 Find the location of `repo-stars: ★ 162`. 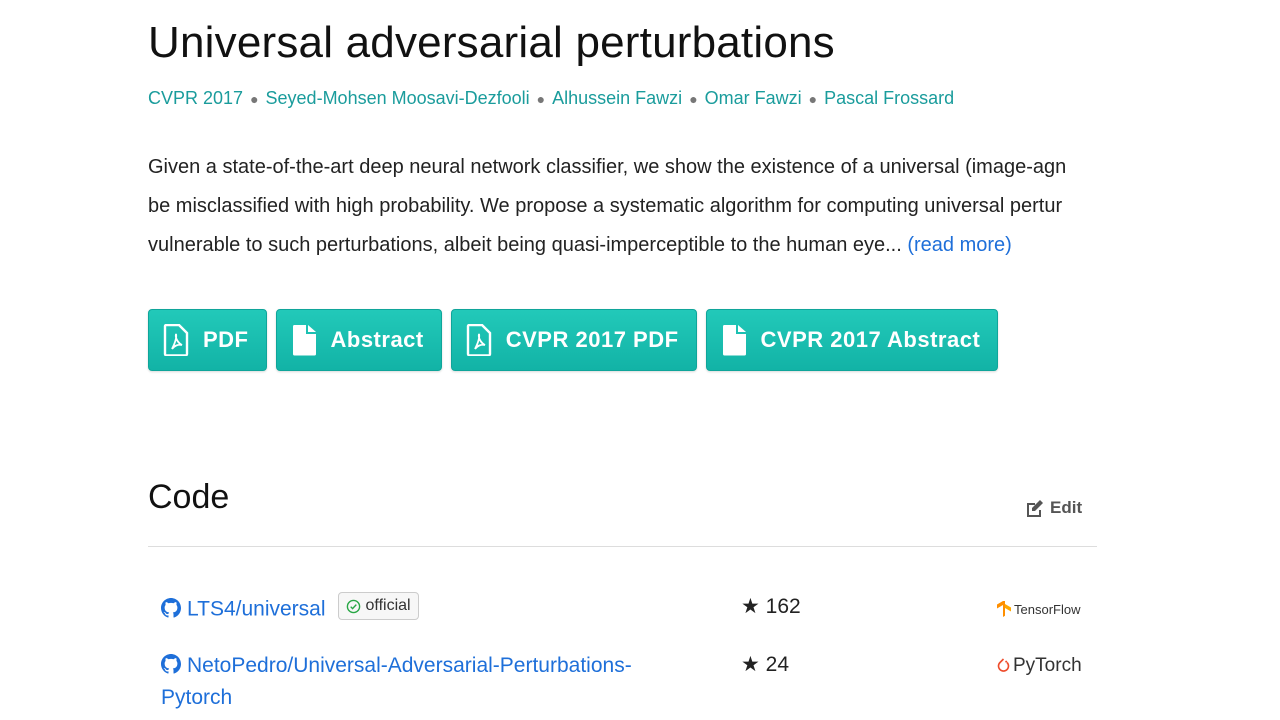

repo-stars: ★ 162 is located at coordinates (771, 606).